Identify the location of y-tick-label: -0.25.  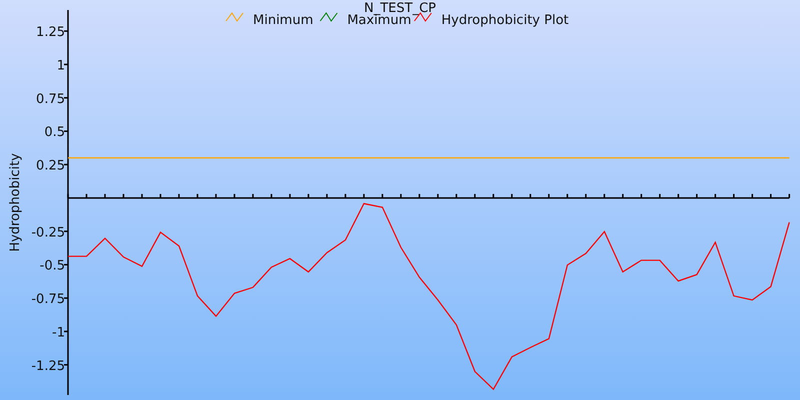
(48, 232).